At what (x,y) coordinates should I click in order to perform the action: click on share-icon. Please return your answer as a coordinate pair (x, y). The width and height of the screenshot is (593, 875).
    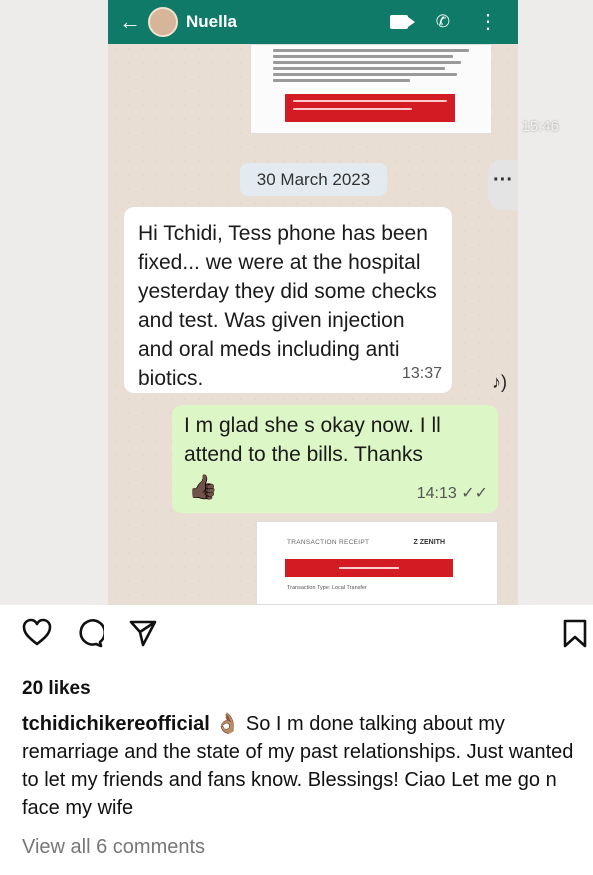
    Looking at the image, I should click on (143, 635).